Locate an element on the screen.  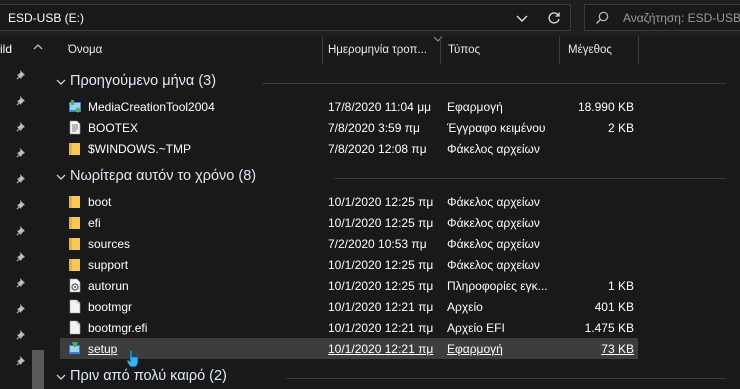
file-date-modified: 17/8/2020 11:04 μμ is located at coordinates (380, 107).